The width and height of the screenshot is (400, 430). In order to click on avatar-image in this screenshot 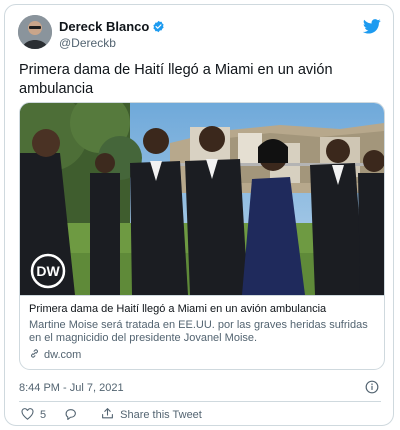, I will do `click(35, 32)`.